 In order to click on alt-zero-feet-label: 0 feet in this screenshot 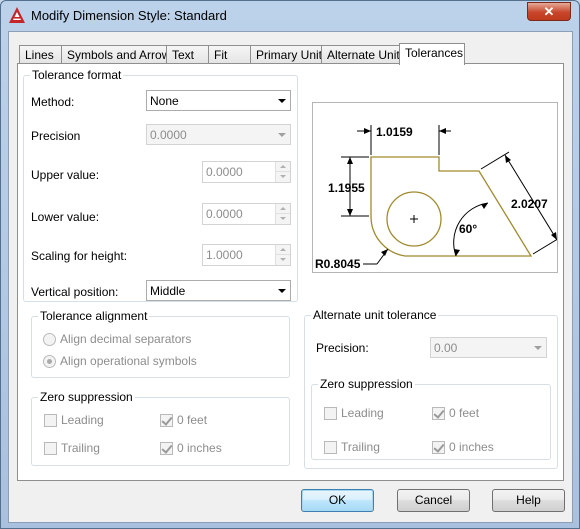, I will do `click(464, 413)`.